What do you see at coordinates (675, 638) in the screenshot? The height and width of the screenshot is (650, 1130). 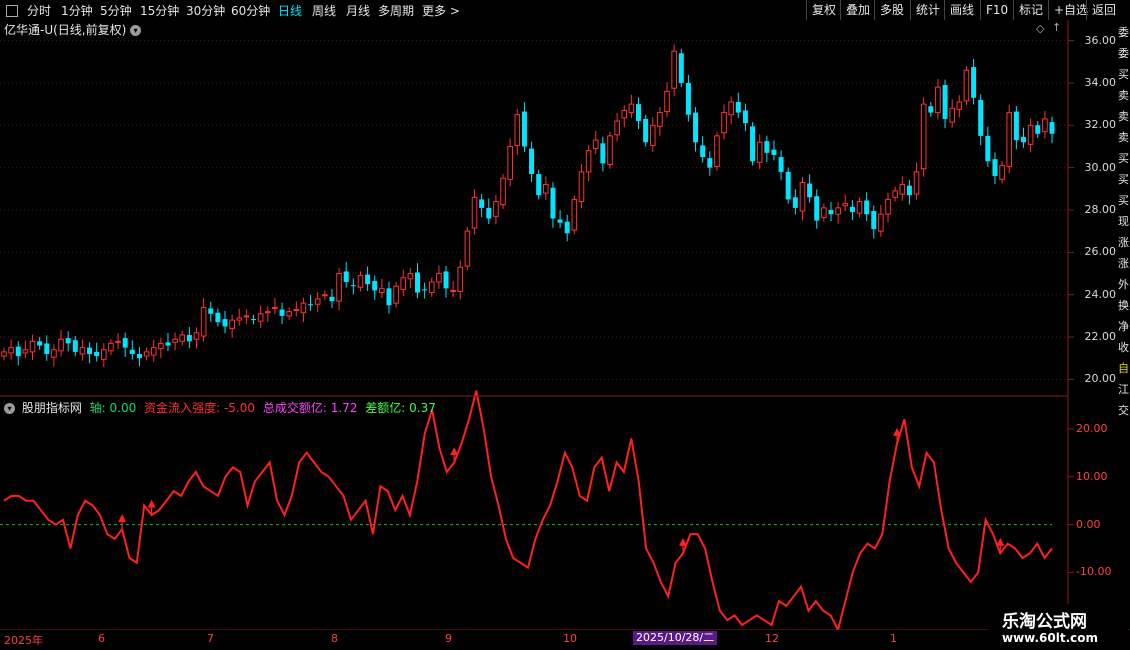 I see `crosshair-date-label: 2025/10/28/二` at bounding box center [675, 638].